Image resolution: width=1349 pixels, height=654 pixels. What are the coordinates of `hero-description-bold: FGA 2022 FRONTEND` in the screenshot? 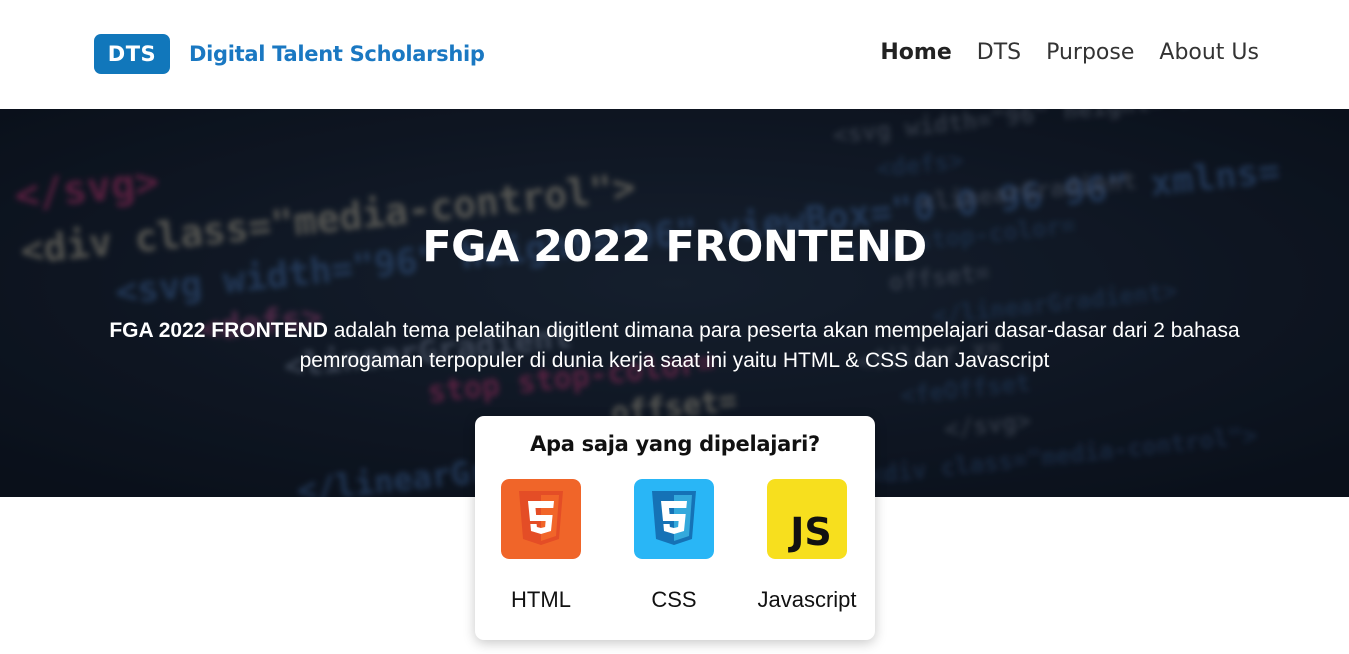 It's located at (218, 330).